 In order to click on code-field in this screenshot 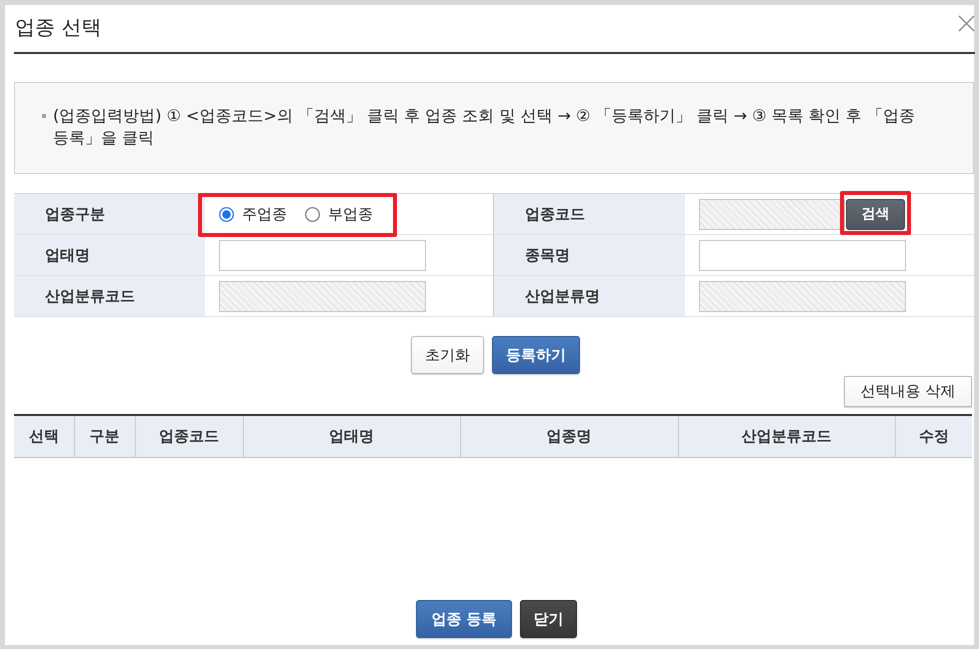, I will do `click(772, 214)`.